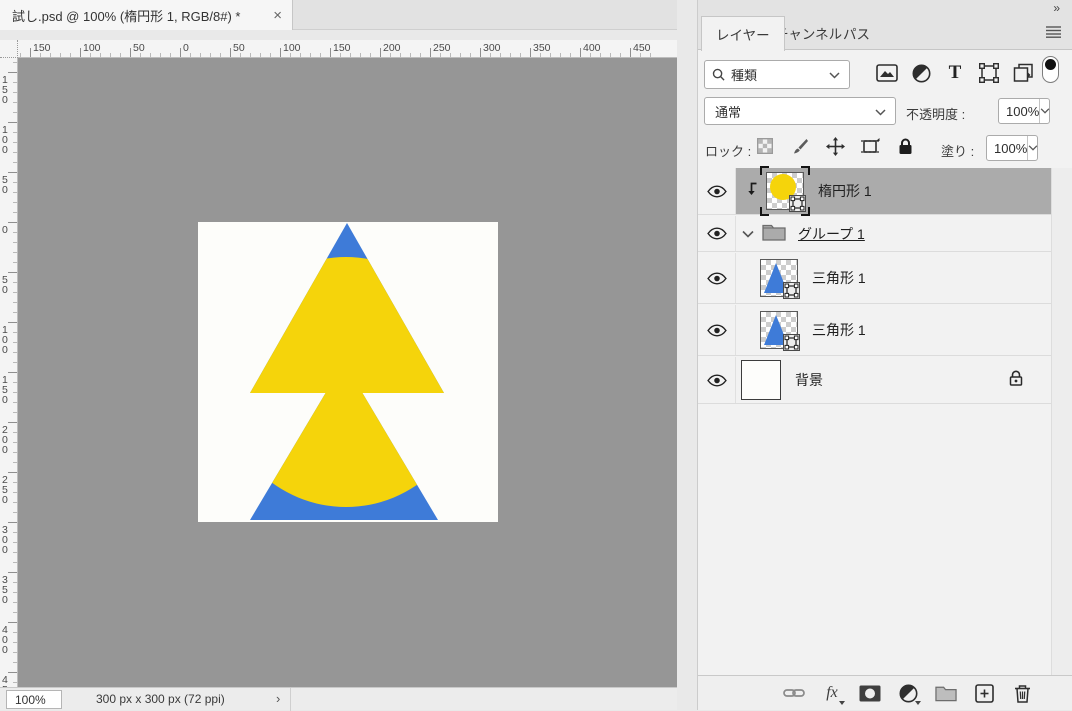 The image size is (1072, 711). What do you see at coordinates (957, 150) in the screenshot?
I see `fill-label: 塗り :` at bounding box center [957, 150].